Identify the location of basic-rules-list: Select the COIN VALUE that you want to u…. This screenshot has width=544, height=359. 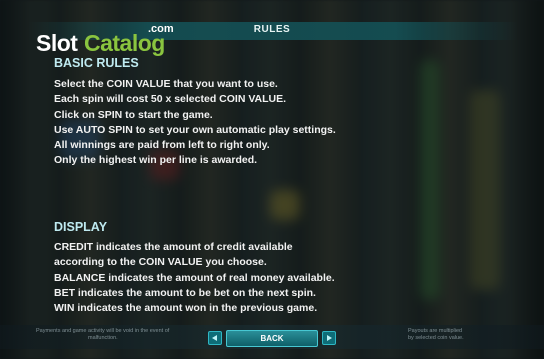
(195, 123).